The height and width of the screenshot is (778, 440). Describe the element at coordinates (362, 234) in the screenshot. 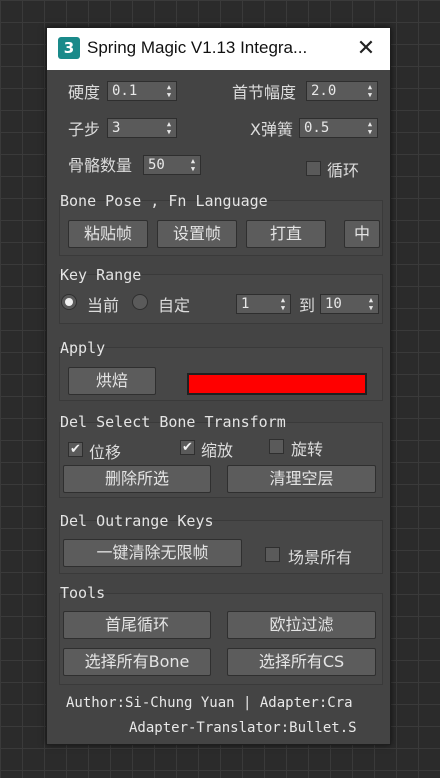

I see `language-button: 中` at that location.